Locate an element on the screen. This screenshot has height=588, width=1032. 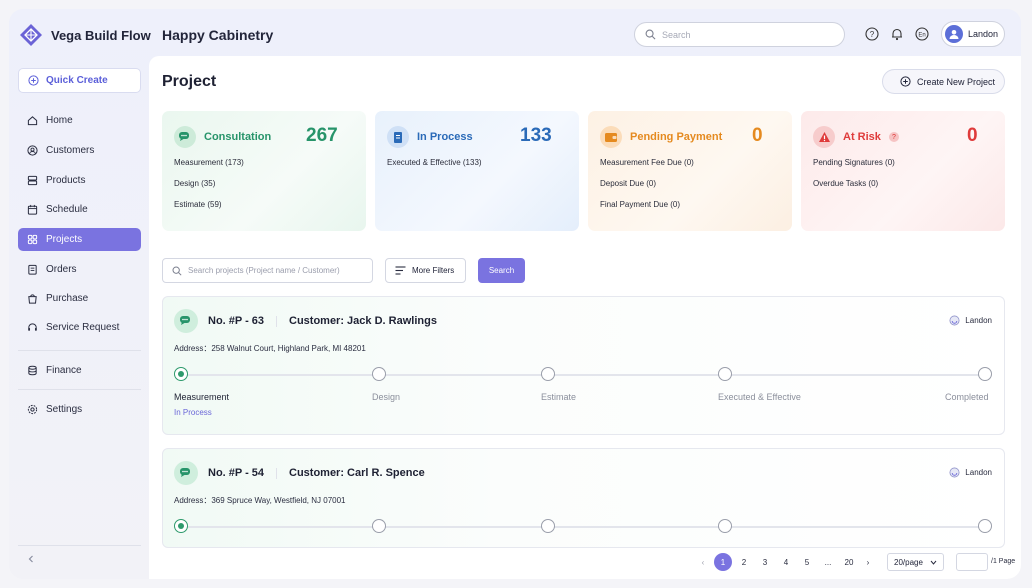
app-logo: Vega Build Flow is located at coordinates (85, 35).